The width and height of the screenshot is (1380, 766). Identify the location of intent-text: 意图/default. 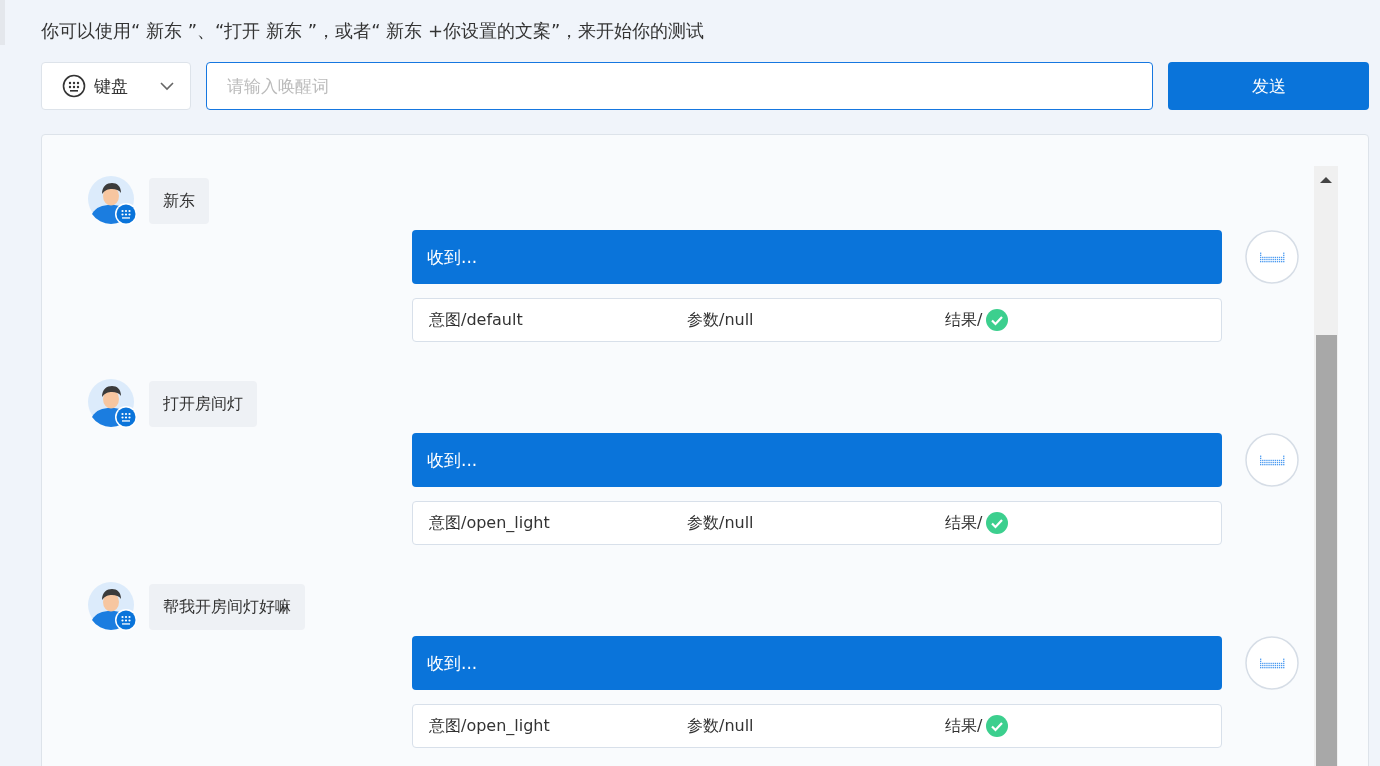
(476, 320).